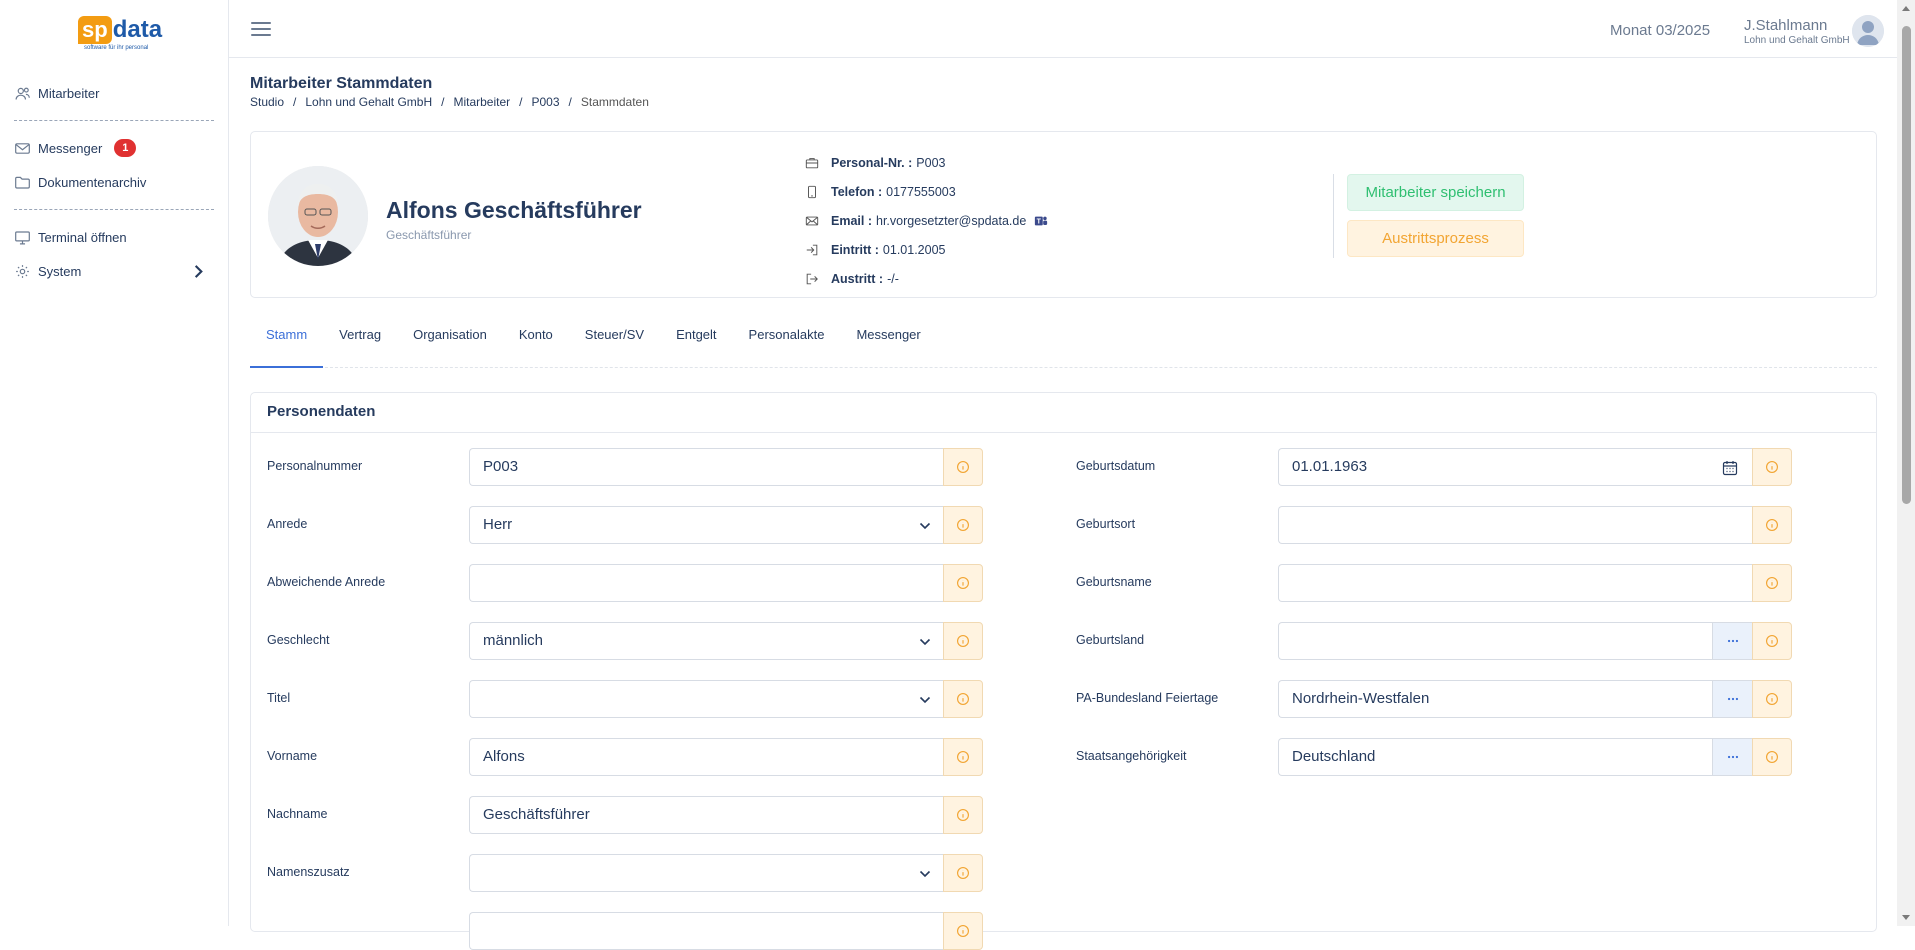 The image size is (1915, 950). Describe the element at coordinates (1730, 468) in the screenshot. I see `calendar-icon` at that location.